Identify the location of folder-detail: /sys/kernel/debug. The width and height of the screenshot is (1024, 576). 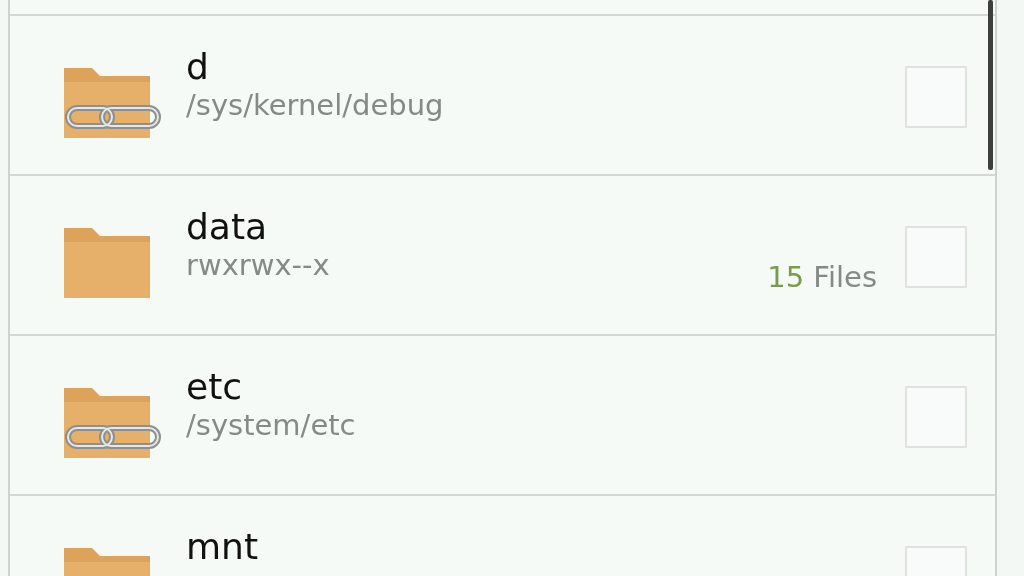
(315, 106).